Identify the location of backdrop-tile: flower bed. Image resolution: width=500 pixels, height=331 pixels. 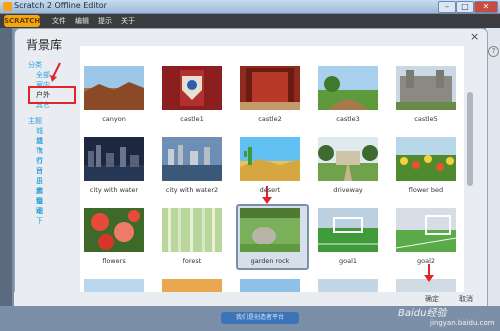
(430, 165).